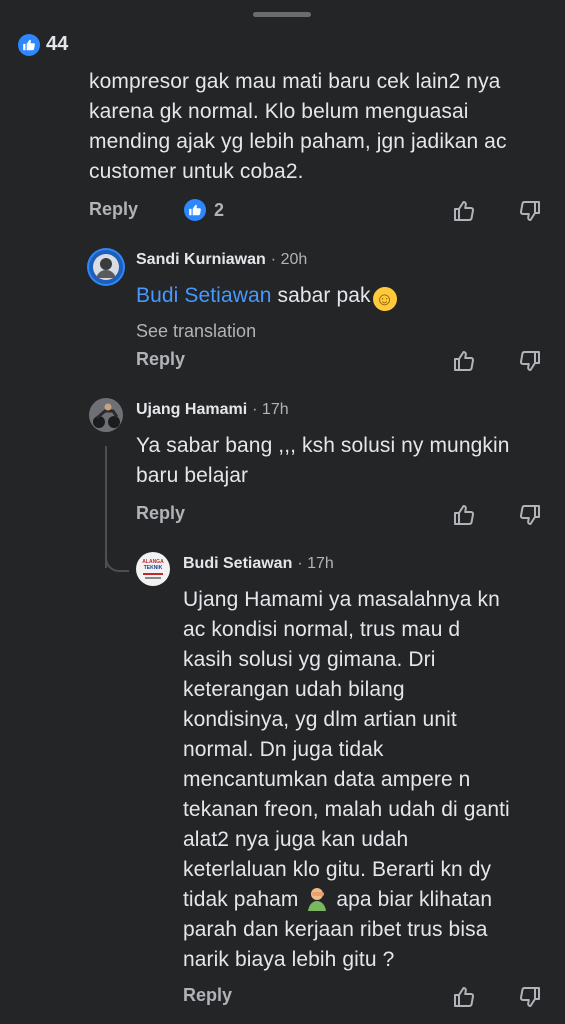 This screenshot has height=1024, width=565. I want to click on comment-line: Ya sabar bang ,,, ksh solusi ny mungkin, so click(323, 445).